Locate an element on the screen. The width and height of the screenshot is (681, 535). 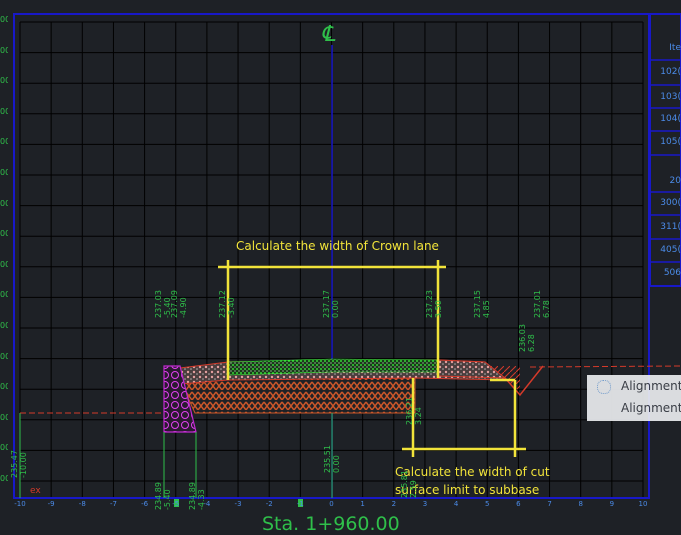
x-tick-label: 0 is located at coordinates (331, 504).